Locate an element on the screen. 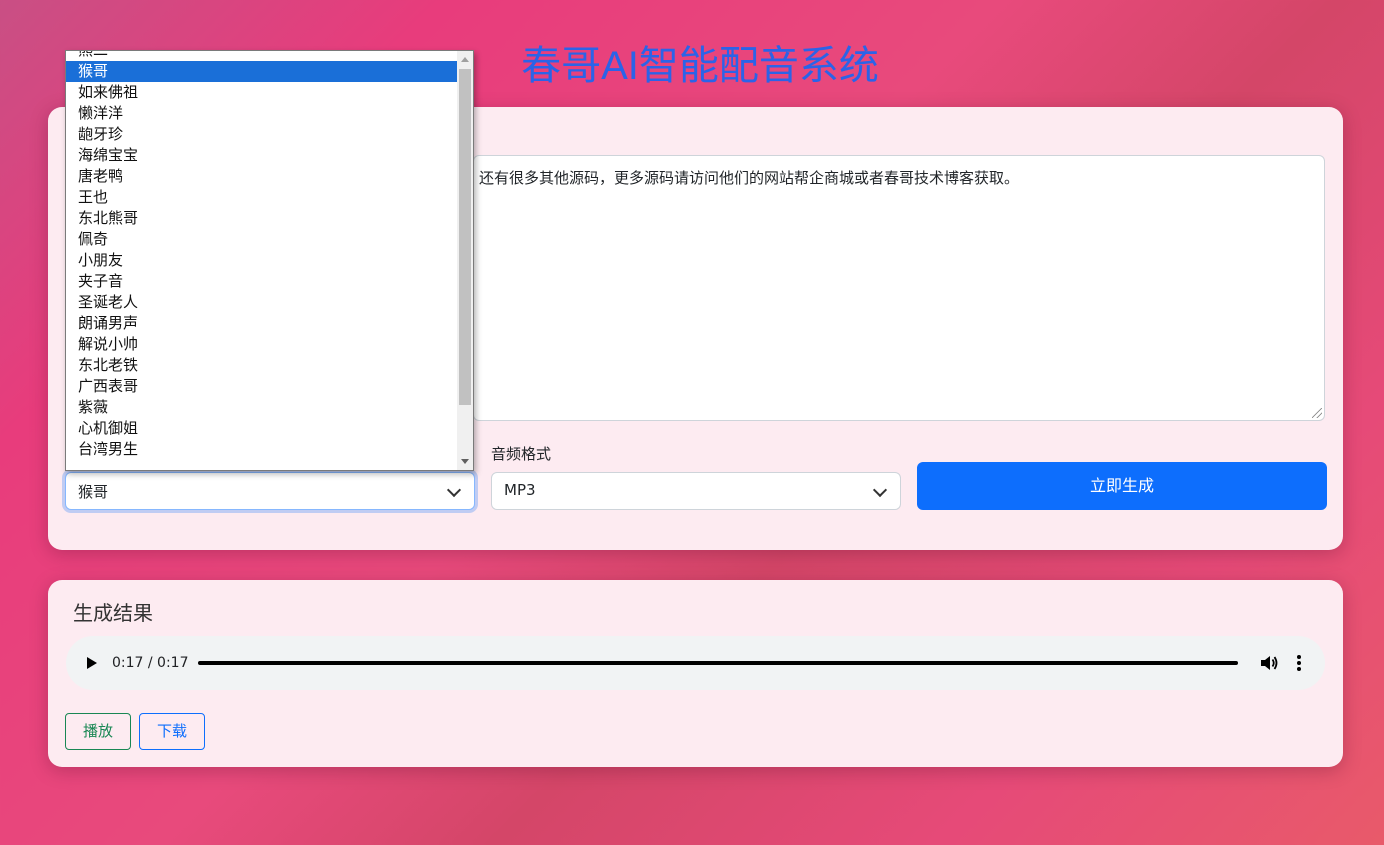 This screenshot has height=845, width=1384. text-input-value: 还有很多其他源码，更多源码请访问他们的网站帮企商城或者春哥技术博客获取。 is located at coordinates (749, 178).